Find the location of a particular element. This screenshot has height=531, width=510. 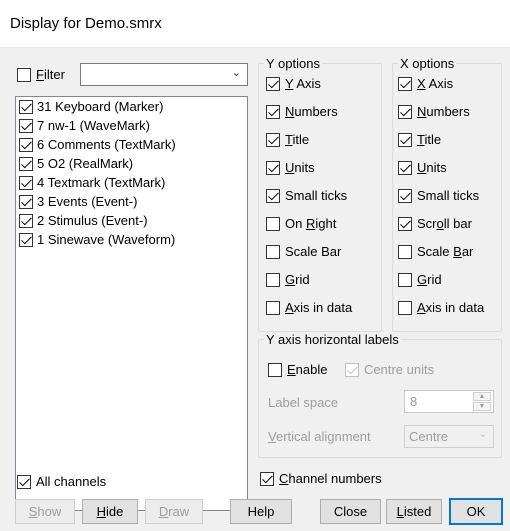

channel-item: 31 Keyboard (Marker) is located at coordinates (131, 106).